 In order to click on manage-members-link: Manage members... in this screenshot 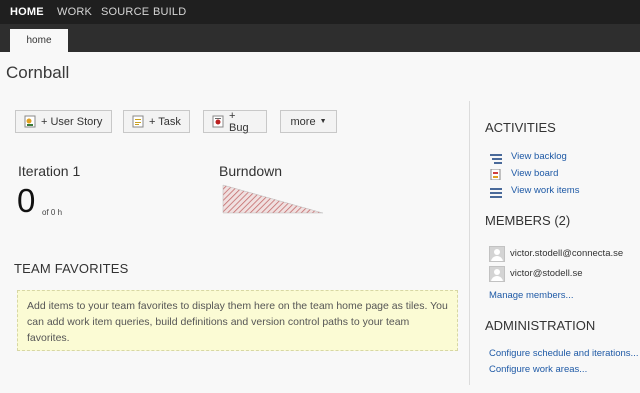, I will do `click(531, 295)`.